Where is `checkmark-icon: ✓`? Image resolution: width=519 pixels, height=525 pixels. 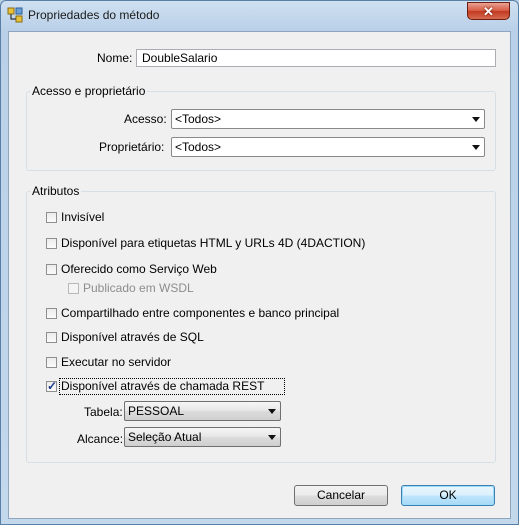 checkmark-icon: ✓ is located at coordinates (52, 386).